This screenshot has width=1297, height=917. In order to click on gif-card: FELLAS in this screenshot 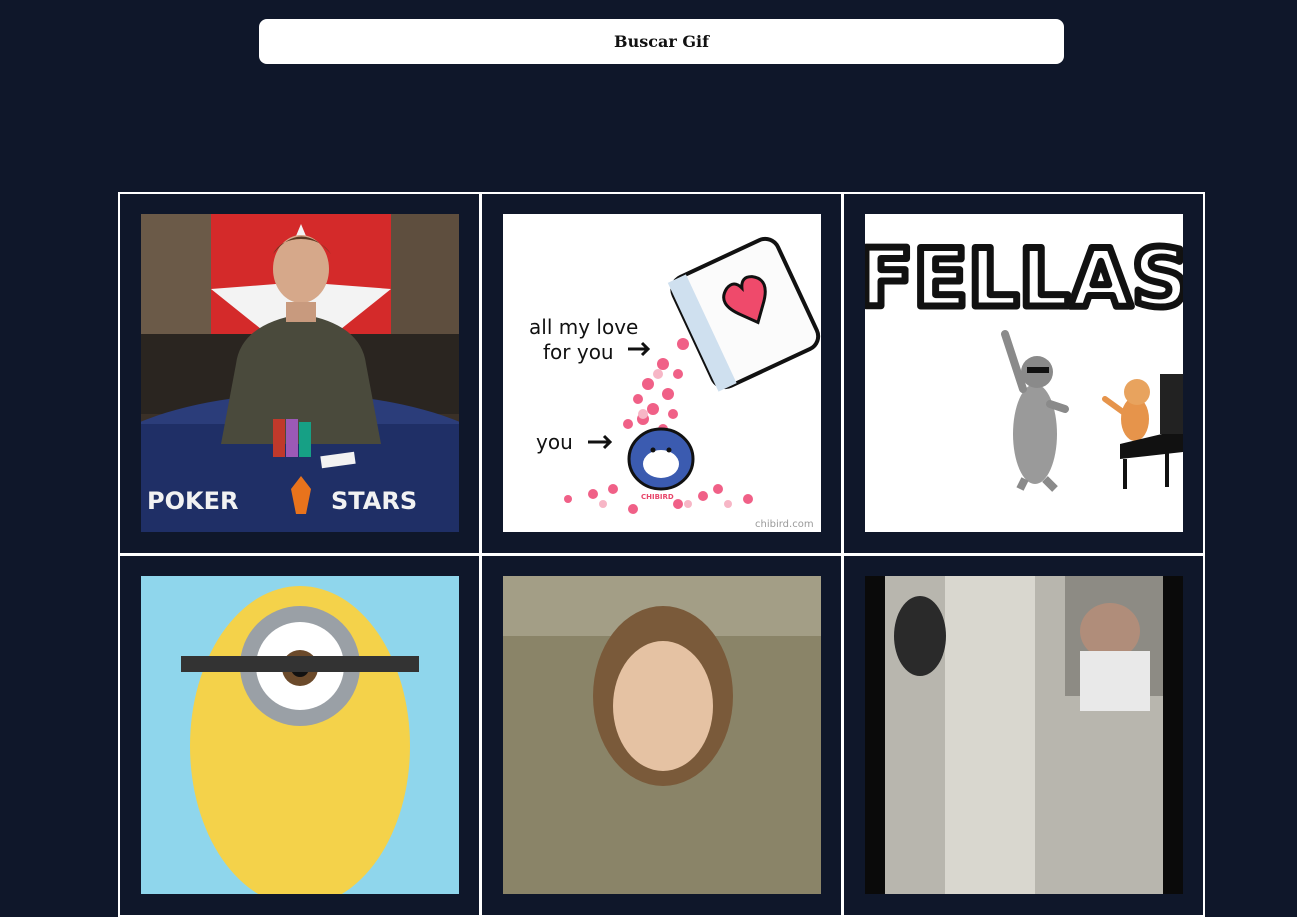, I will do `click(1023, 373)`.